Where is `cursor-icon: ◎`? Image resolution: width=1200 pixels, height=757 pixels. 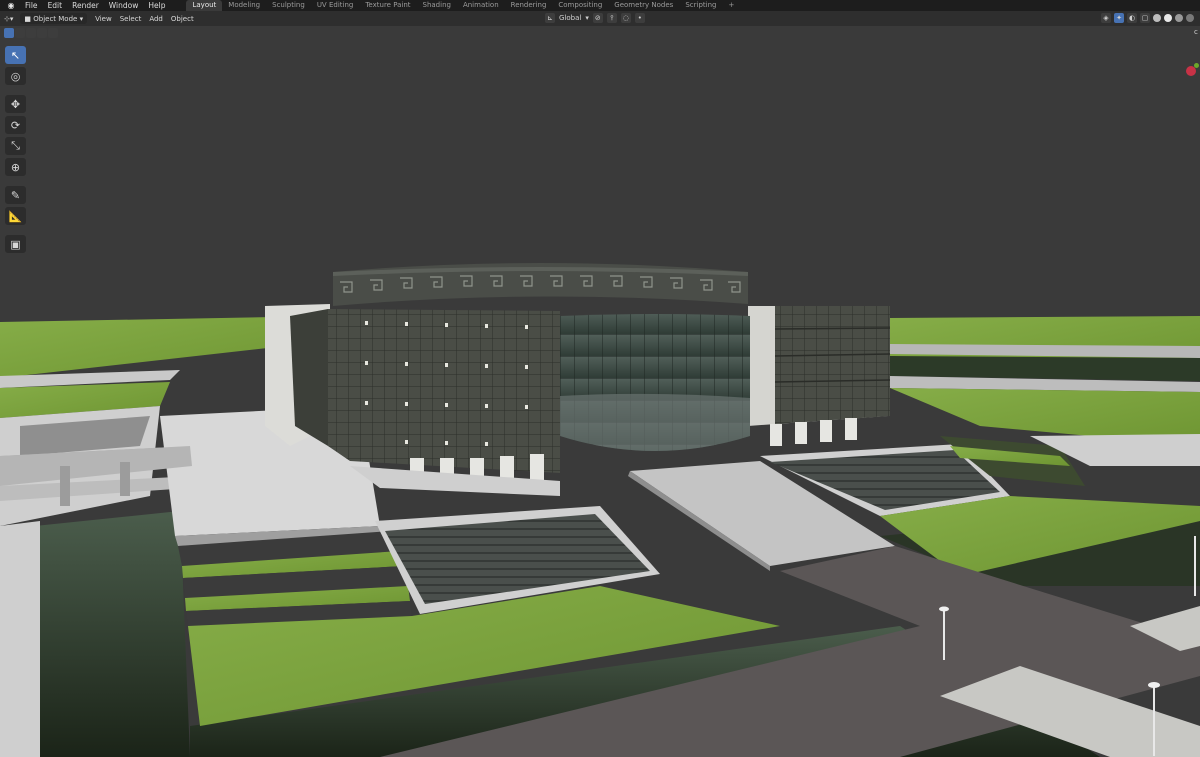 cursor-icon: ◎ is located at coordinates (15, 76).